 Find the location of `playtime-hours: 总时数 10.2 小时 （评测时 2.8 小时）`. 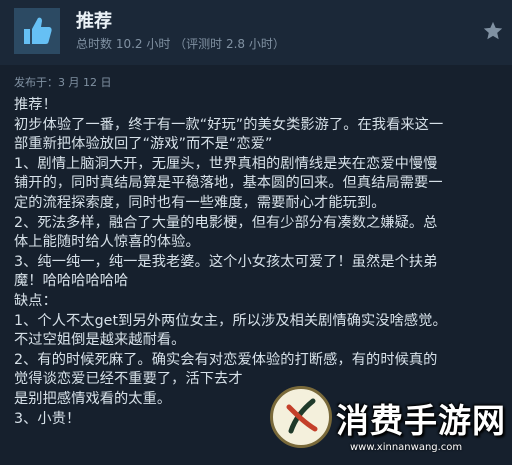

playtime-hours: 总时数 10.2 小时 （评测时 2.8 小时） is located at coordinates (180, 44).